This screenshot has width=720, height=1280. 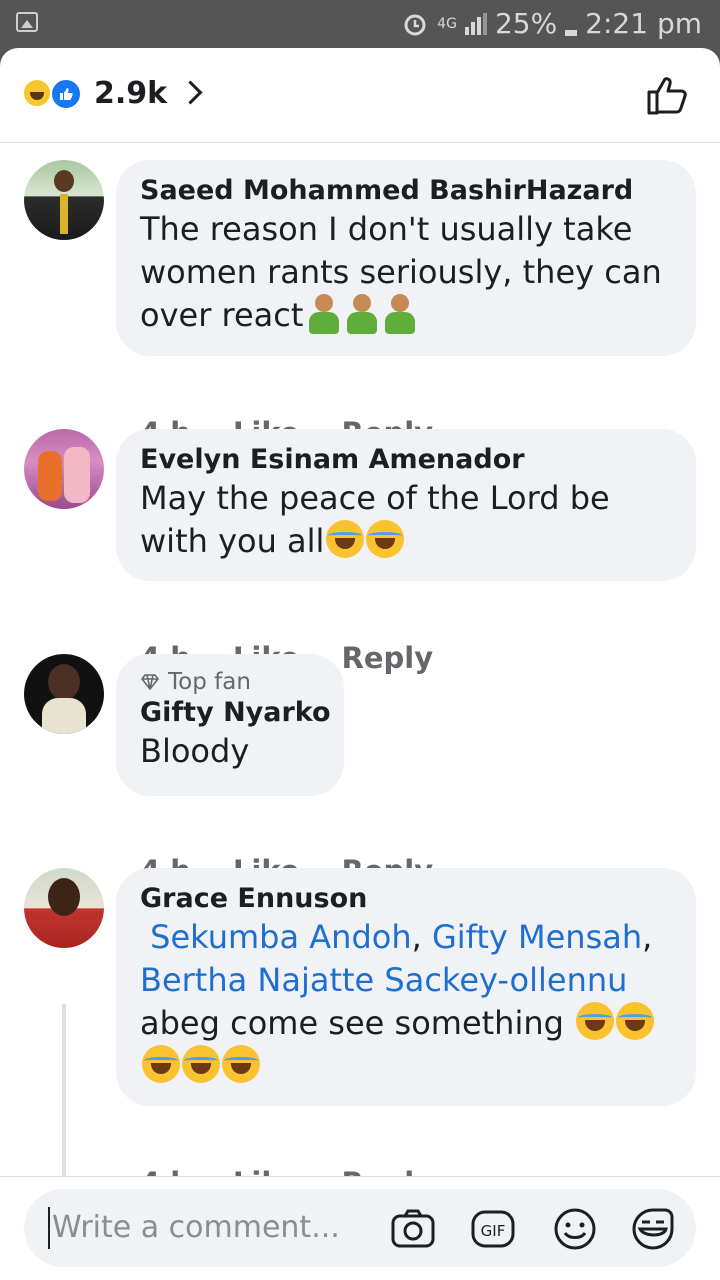 I want to click on gif-icon: GIF, so click(x=493, y=1229).